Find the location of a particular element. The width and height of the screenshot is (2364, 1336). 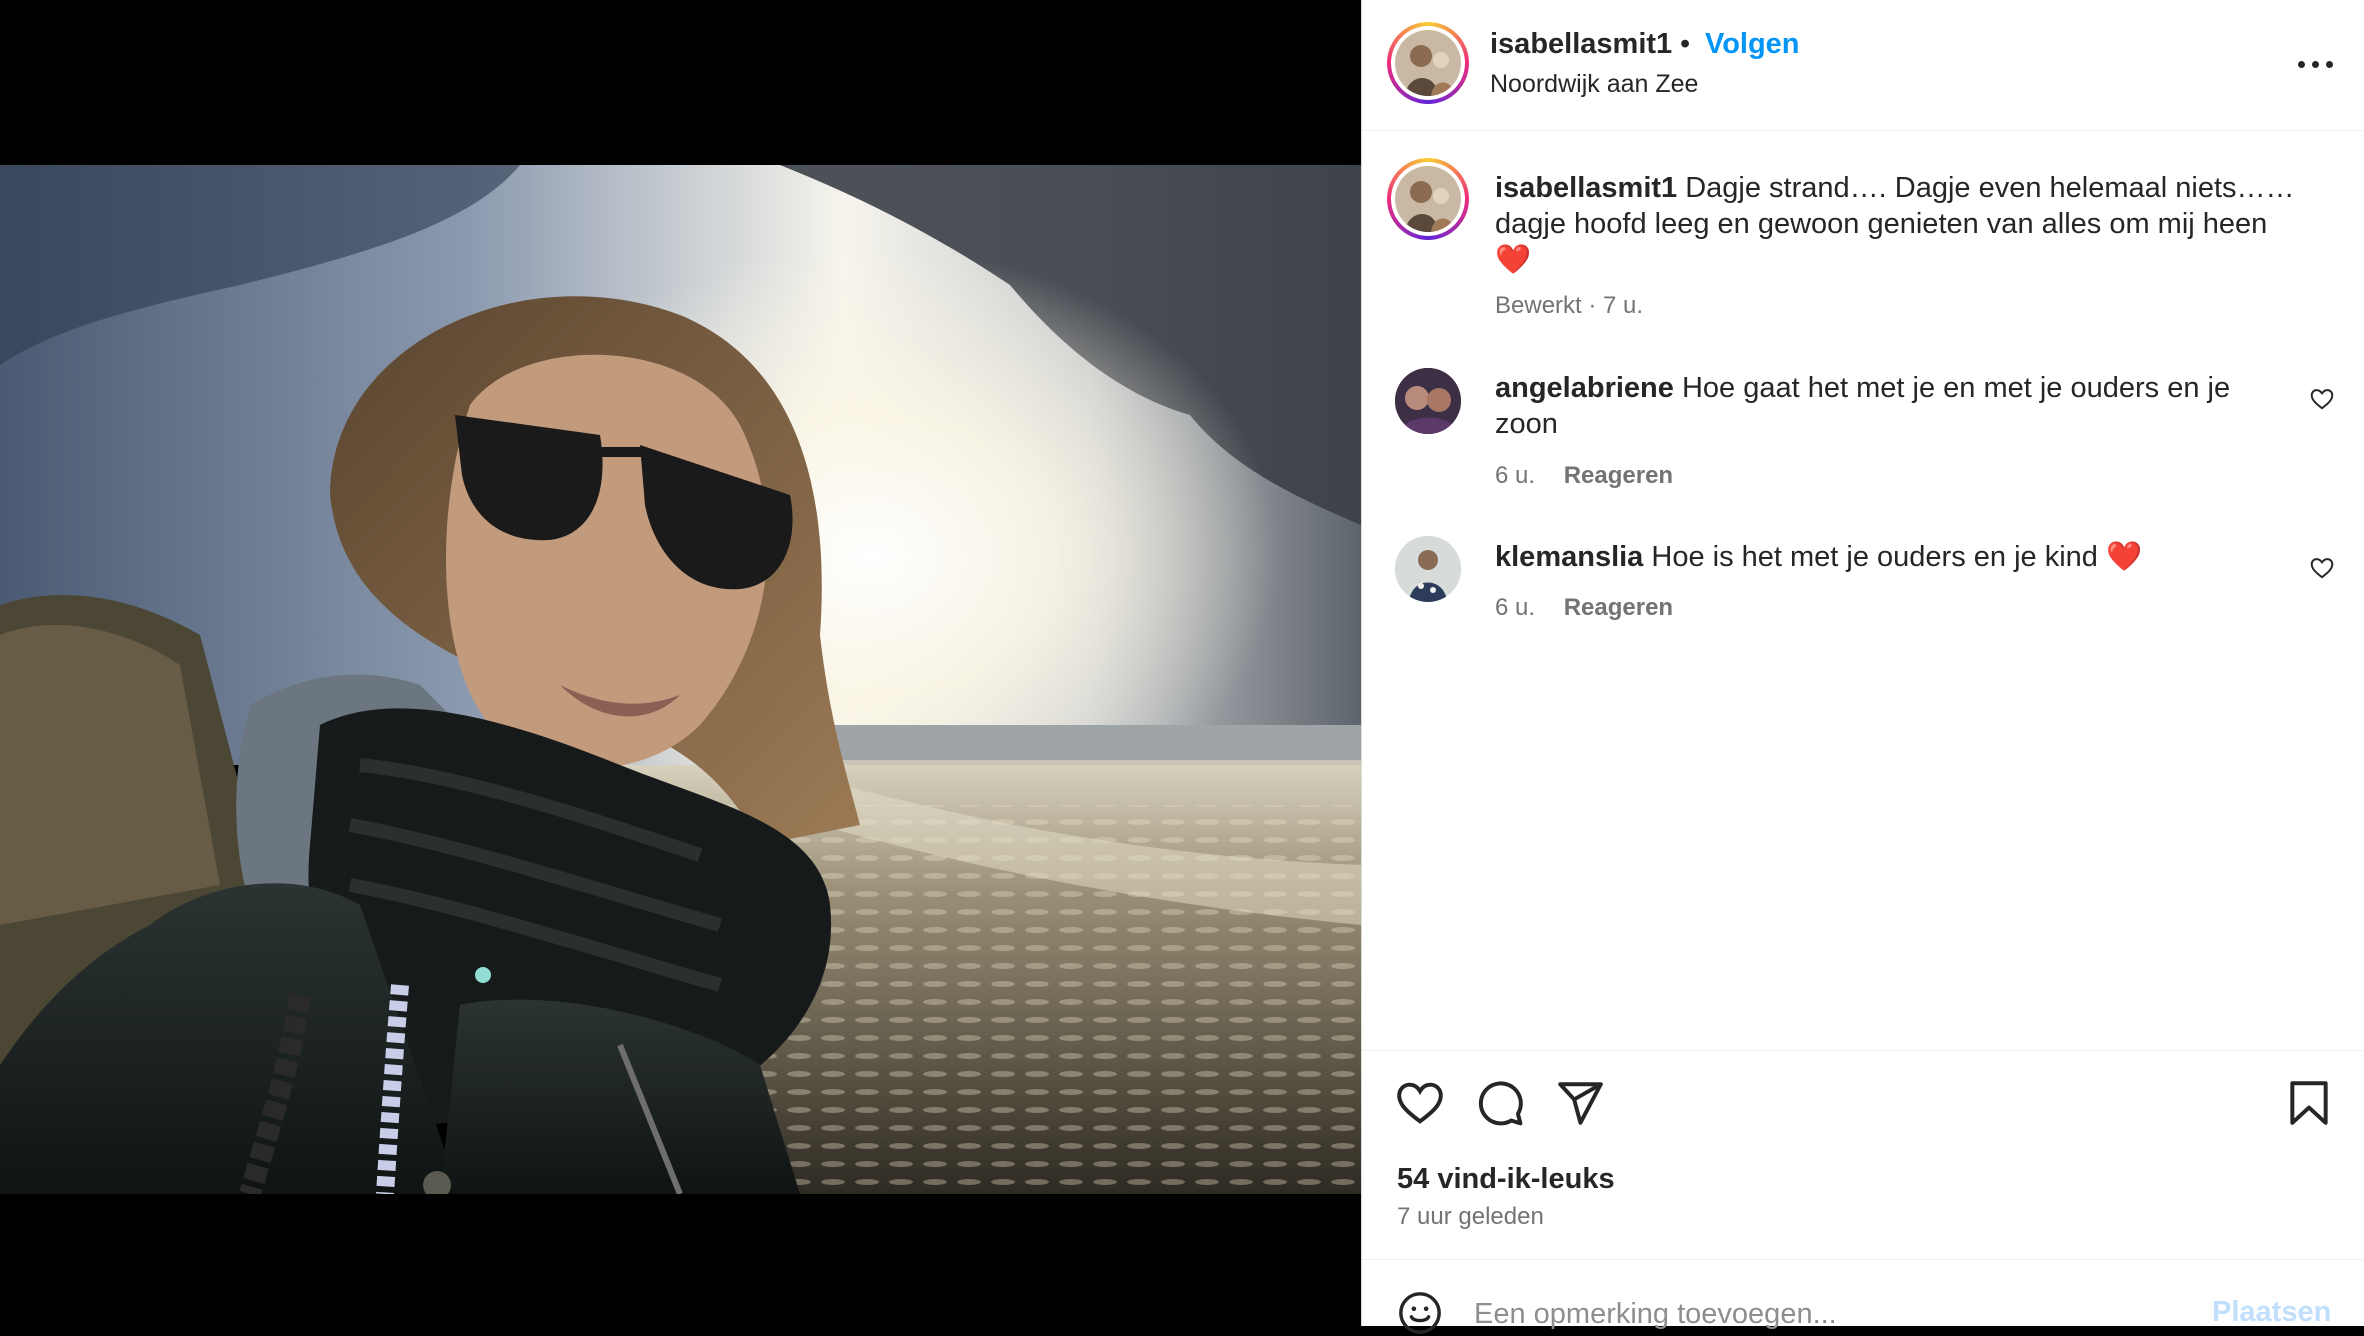

post-location: Noordwijk aan Zee is located at coordinates (1594, 84).